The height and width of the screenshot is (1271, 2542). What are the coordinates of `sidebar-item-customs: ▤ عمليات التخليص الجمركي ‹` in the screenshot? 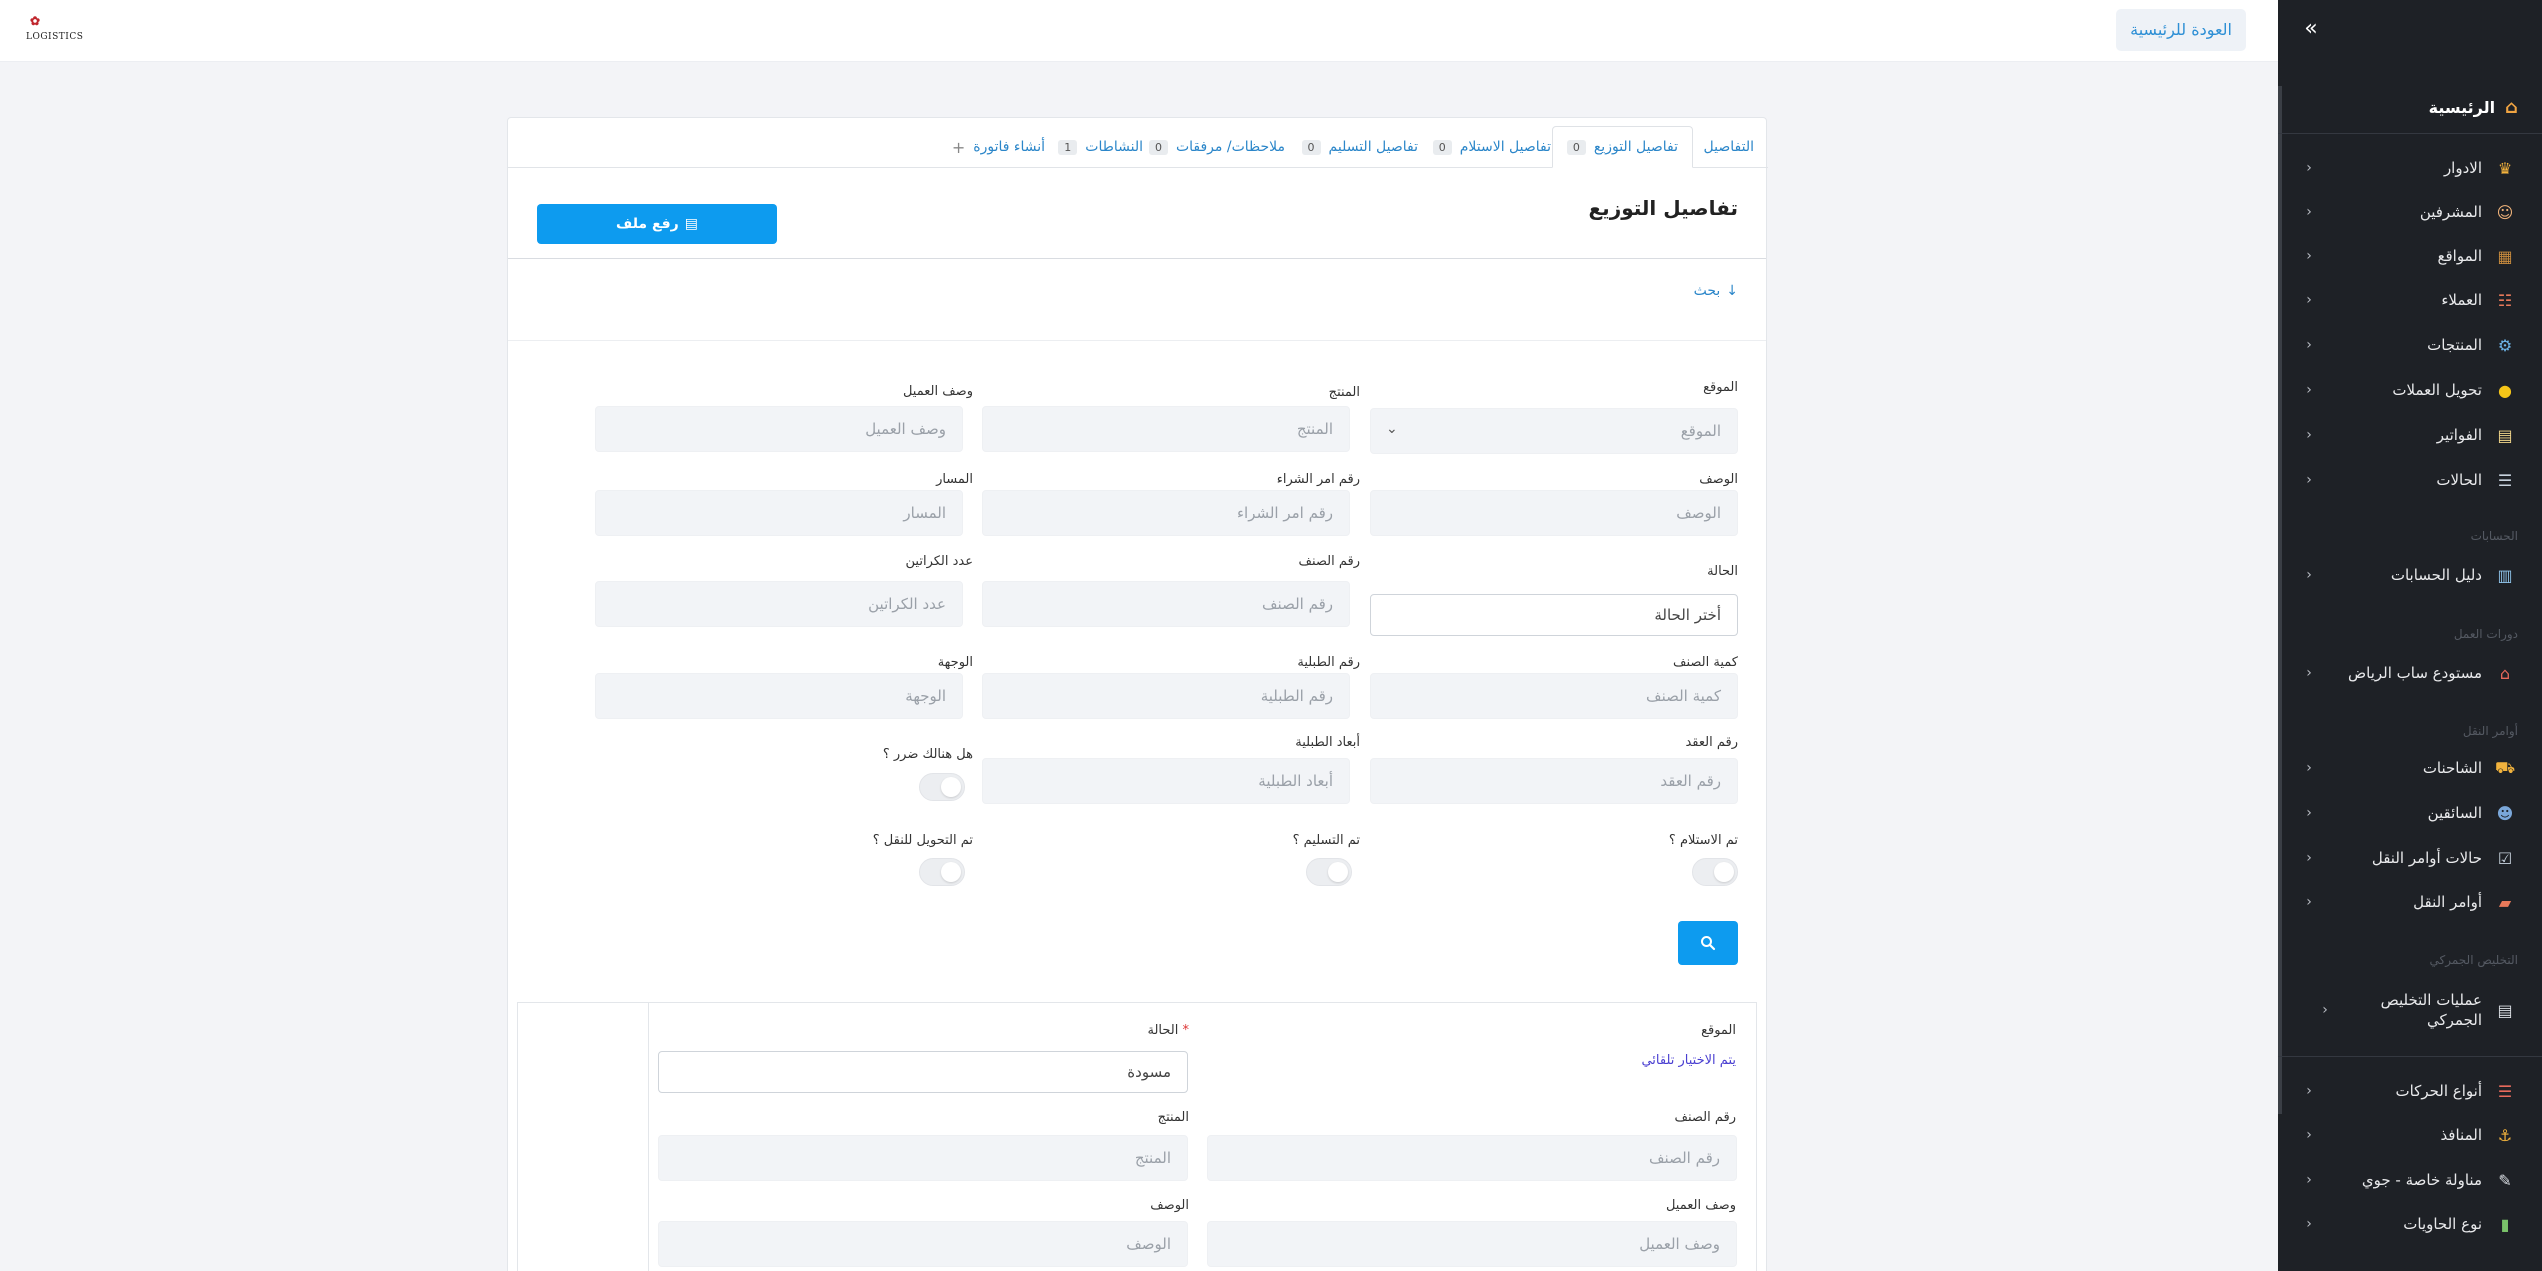 It's located at (2410, 1010).